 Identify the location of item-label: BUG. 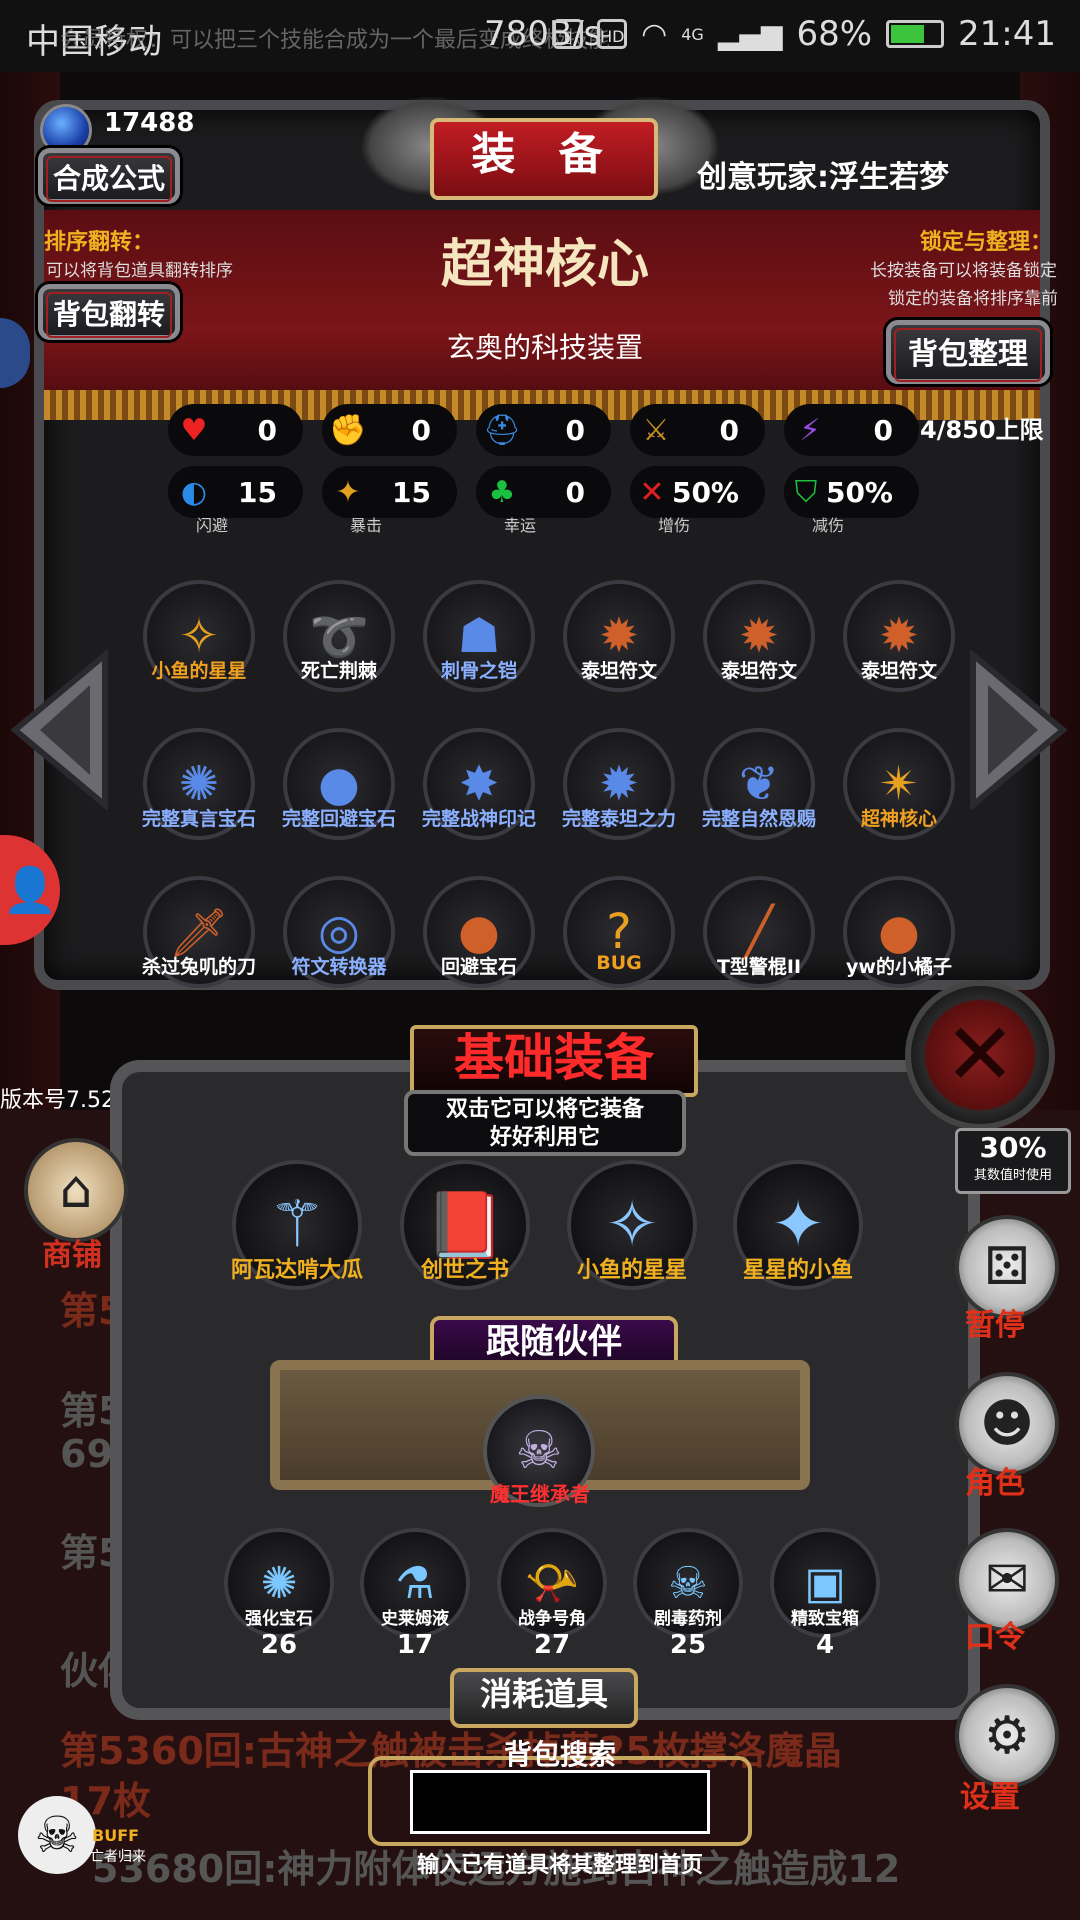
(619, 963).